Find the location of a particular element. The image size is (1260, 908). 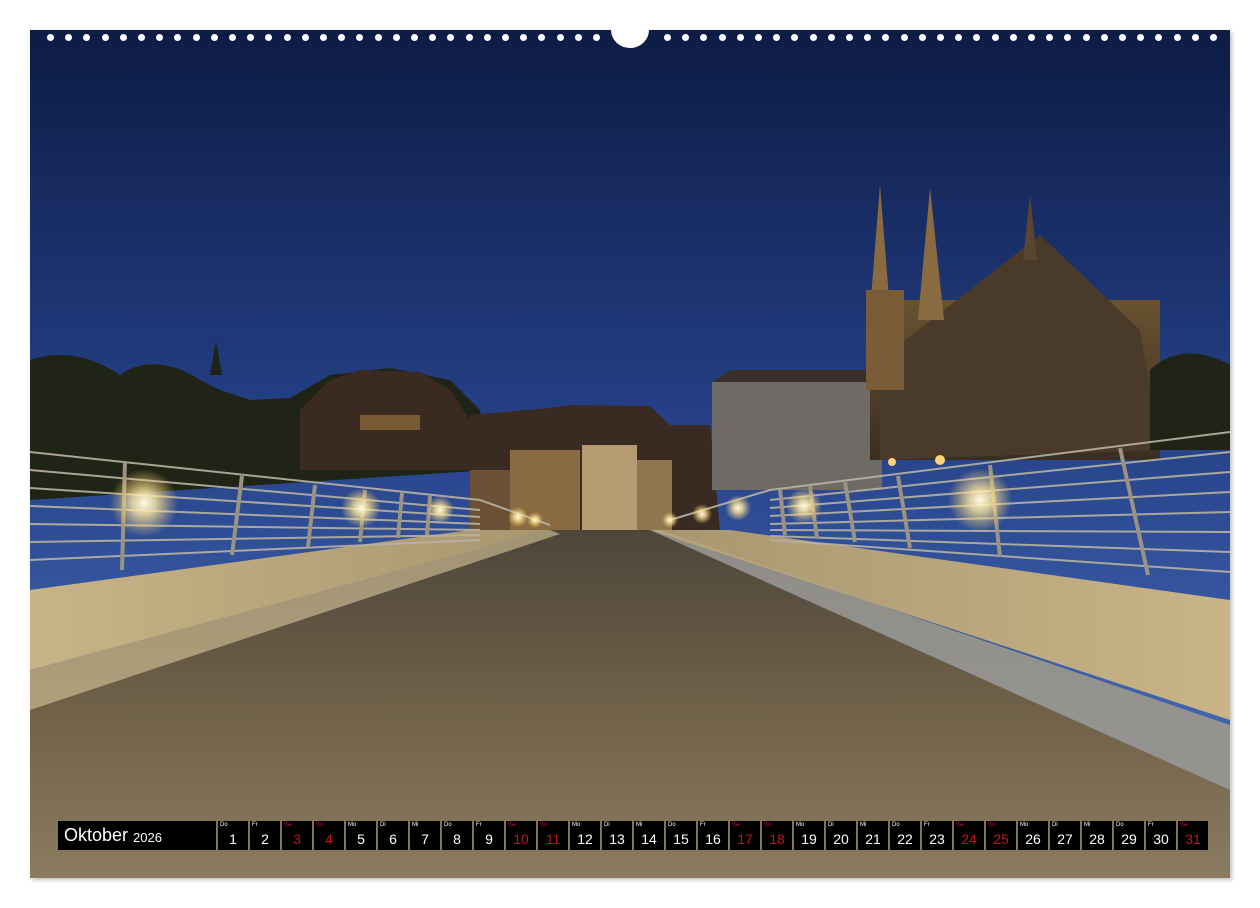

day-cell: Mo 26 is located at coordinates (1033, 835).